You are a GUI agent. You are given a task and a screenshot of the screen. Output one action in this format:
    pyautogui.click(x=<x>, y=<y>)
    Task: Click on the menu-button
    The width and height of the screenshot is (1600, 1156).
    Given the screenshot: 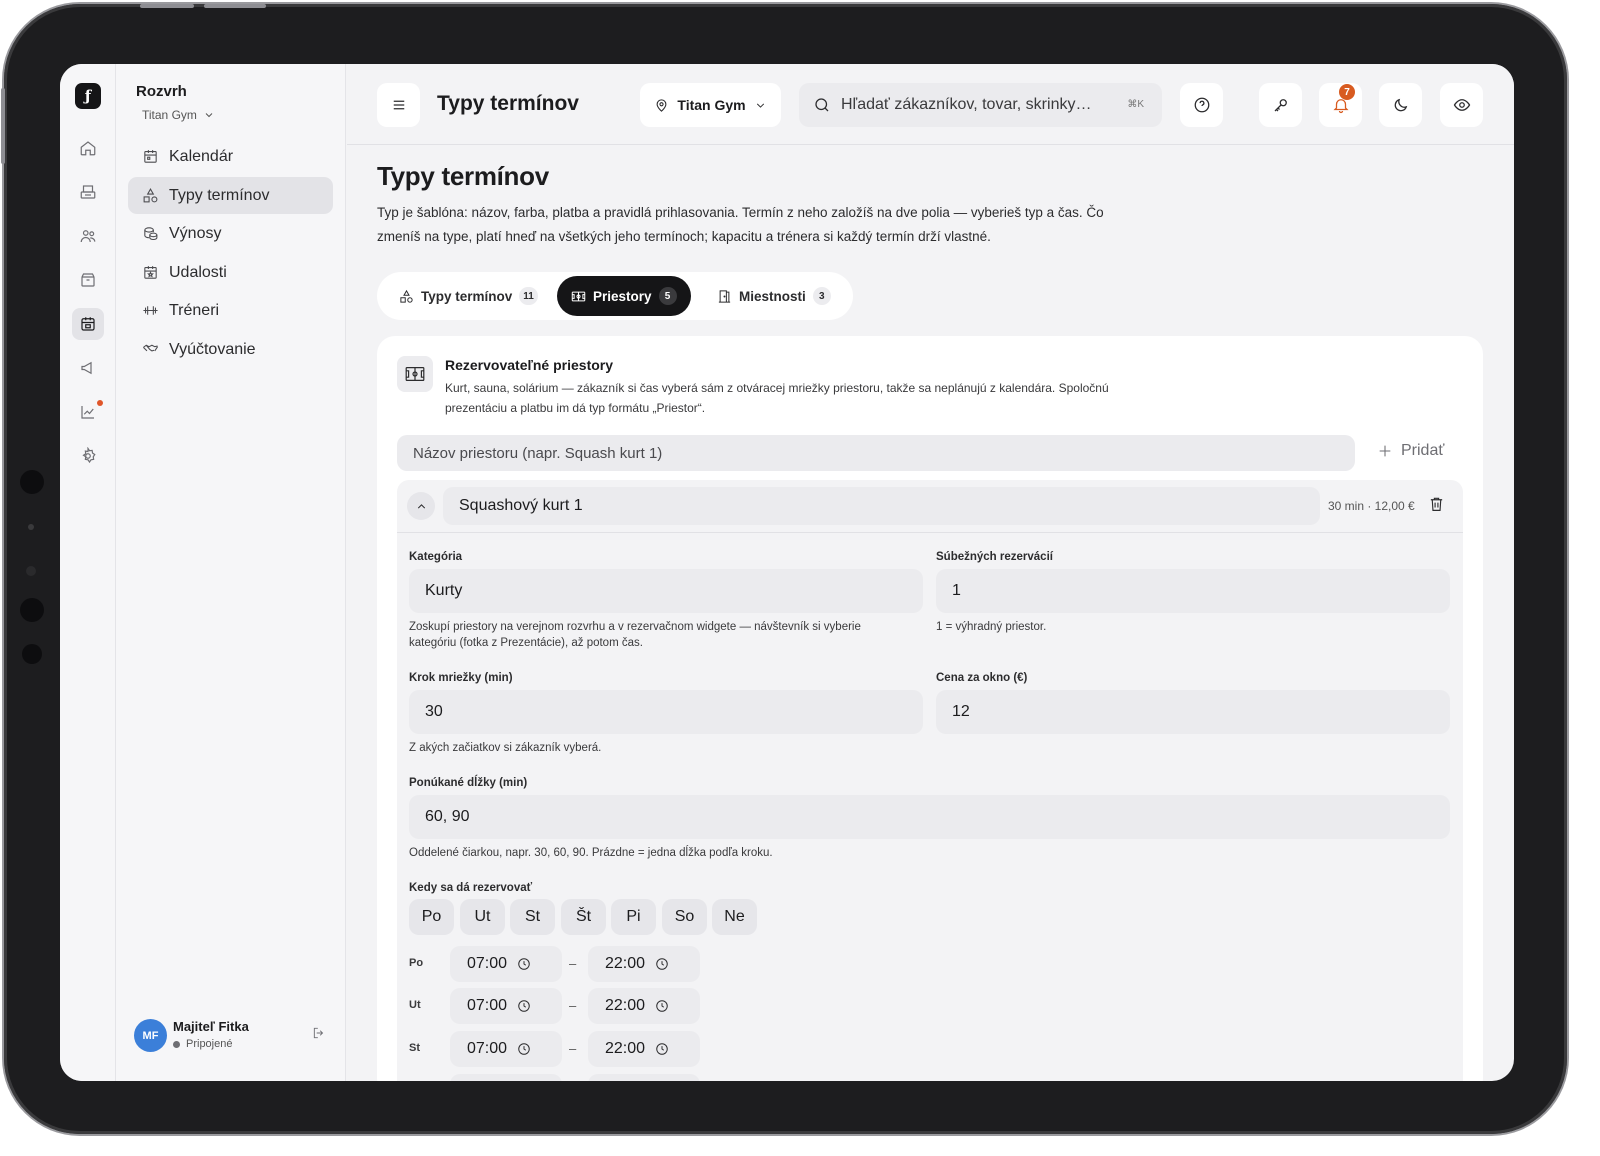 What is the action you would take?
    pyautogui.click(x=398, y=105)
    